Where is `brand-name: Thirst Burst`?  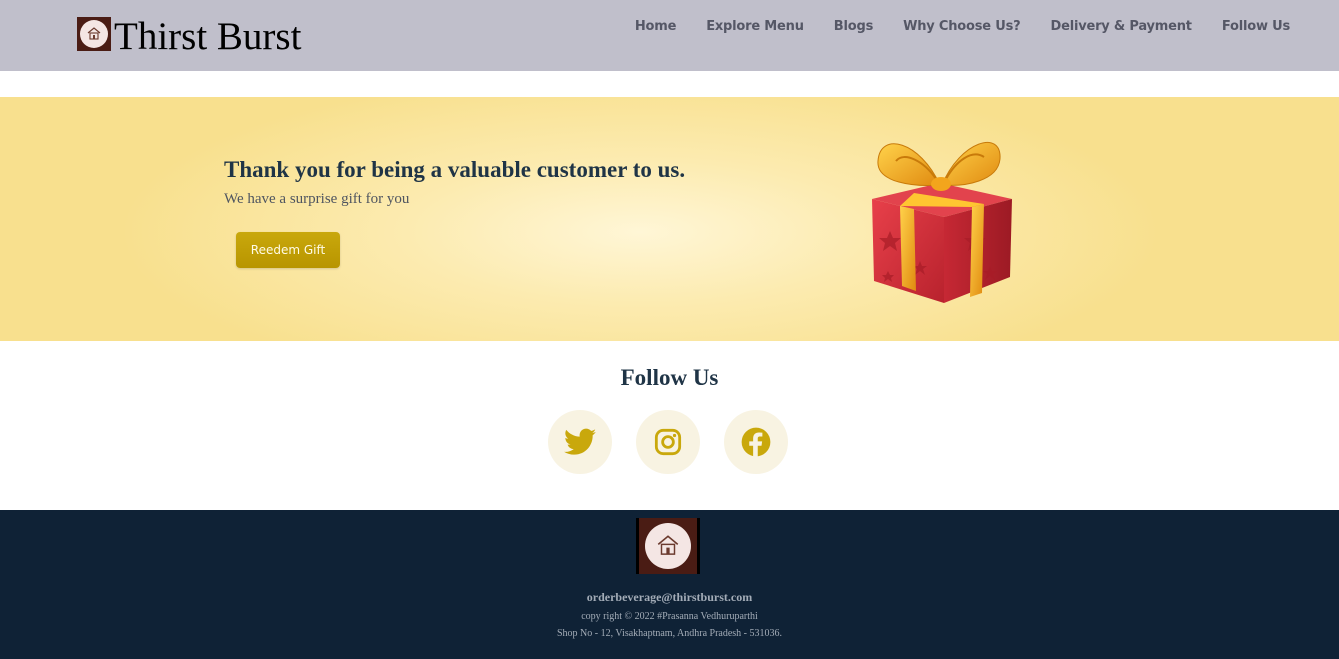 brand-name: Thirst Burst is located at coordinates (208, 36).